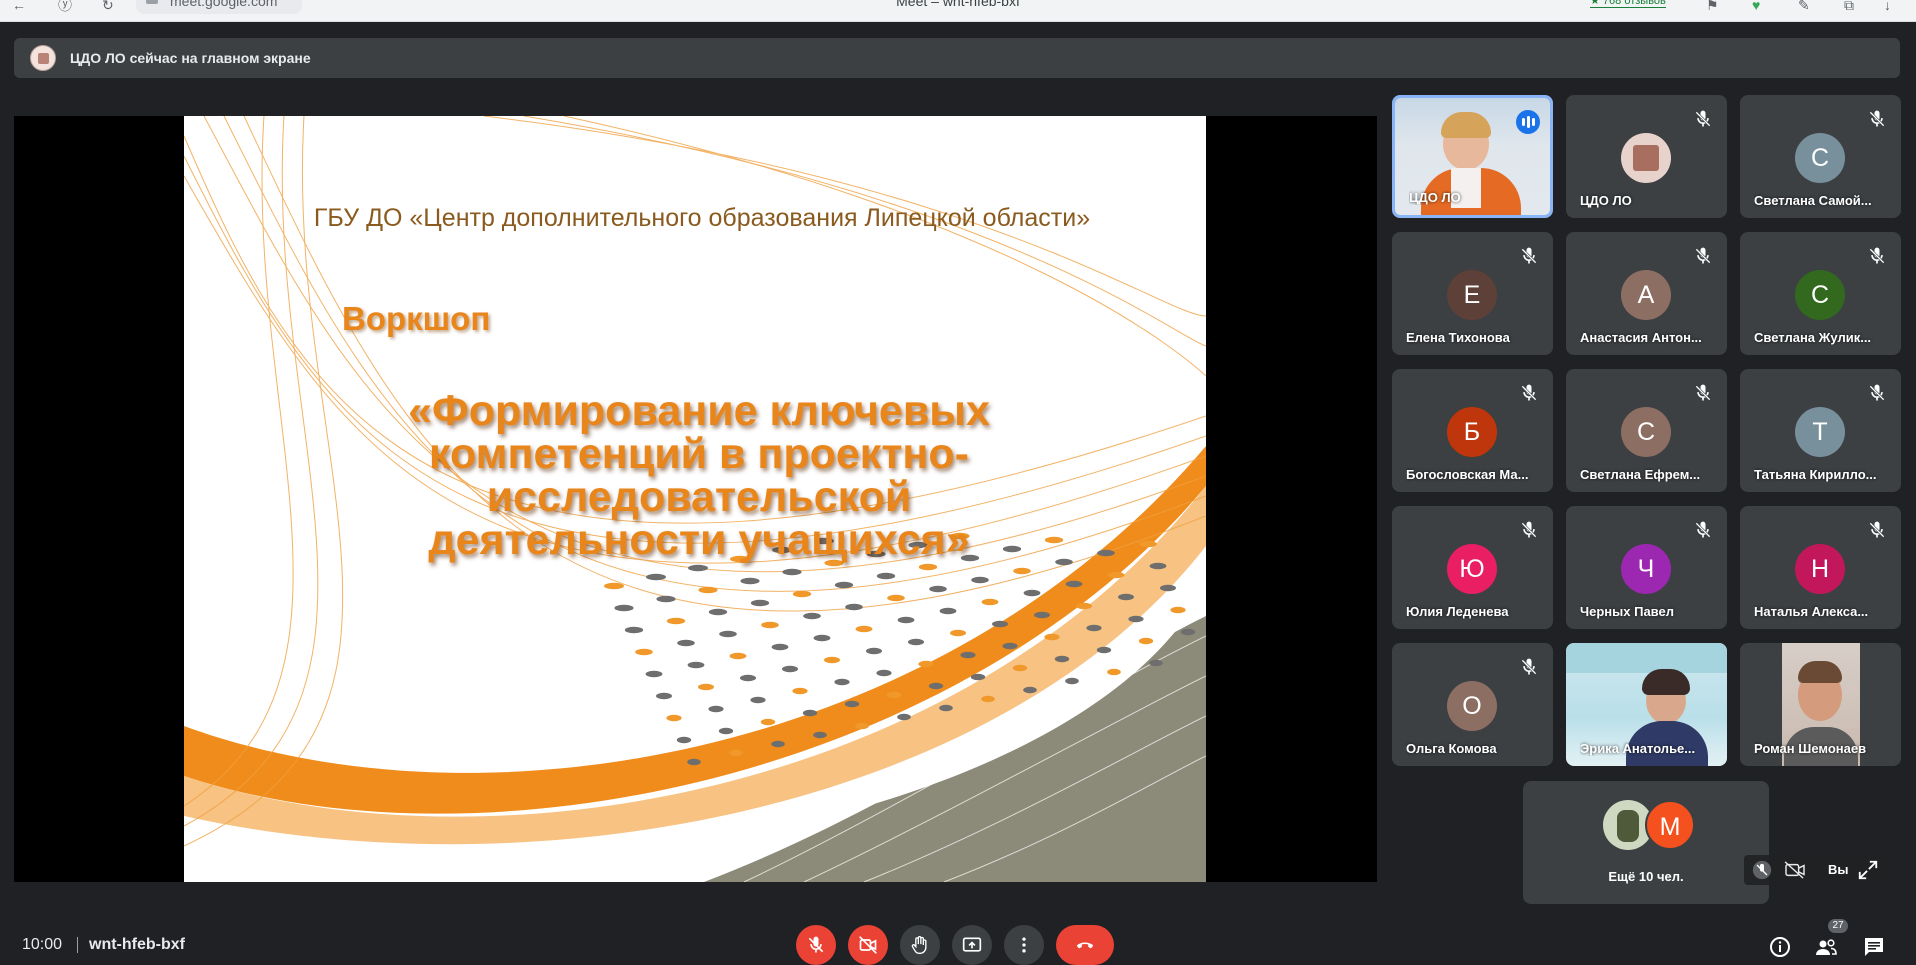 This screenshot has height=965, width=1916. I want to click on download-icon: ↓, so click(1887, 6).